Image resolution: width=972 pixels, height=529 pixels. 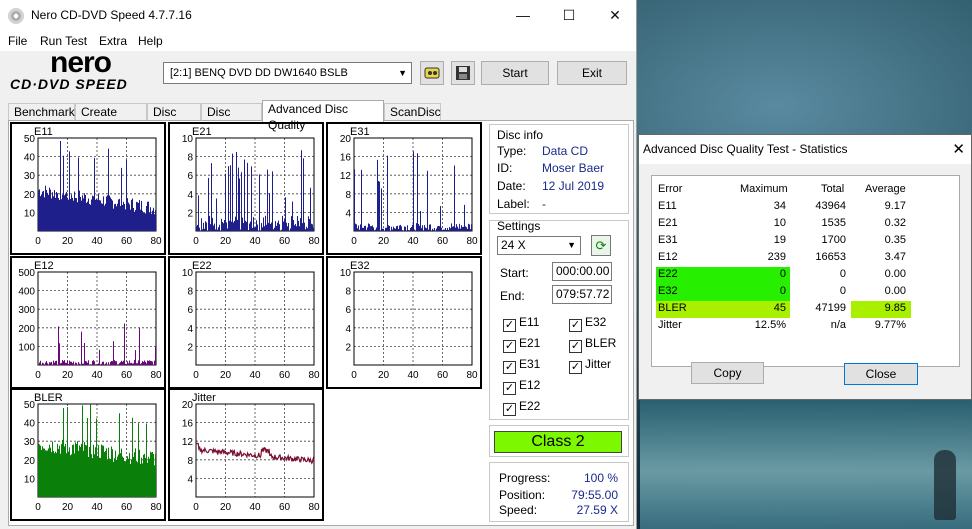 I want to click on checkbox-e22: ✓ E22, so click(x=521, y=407).